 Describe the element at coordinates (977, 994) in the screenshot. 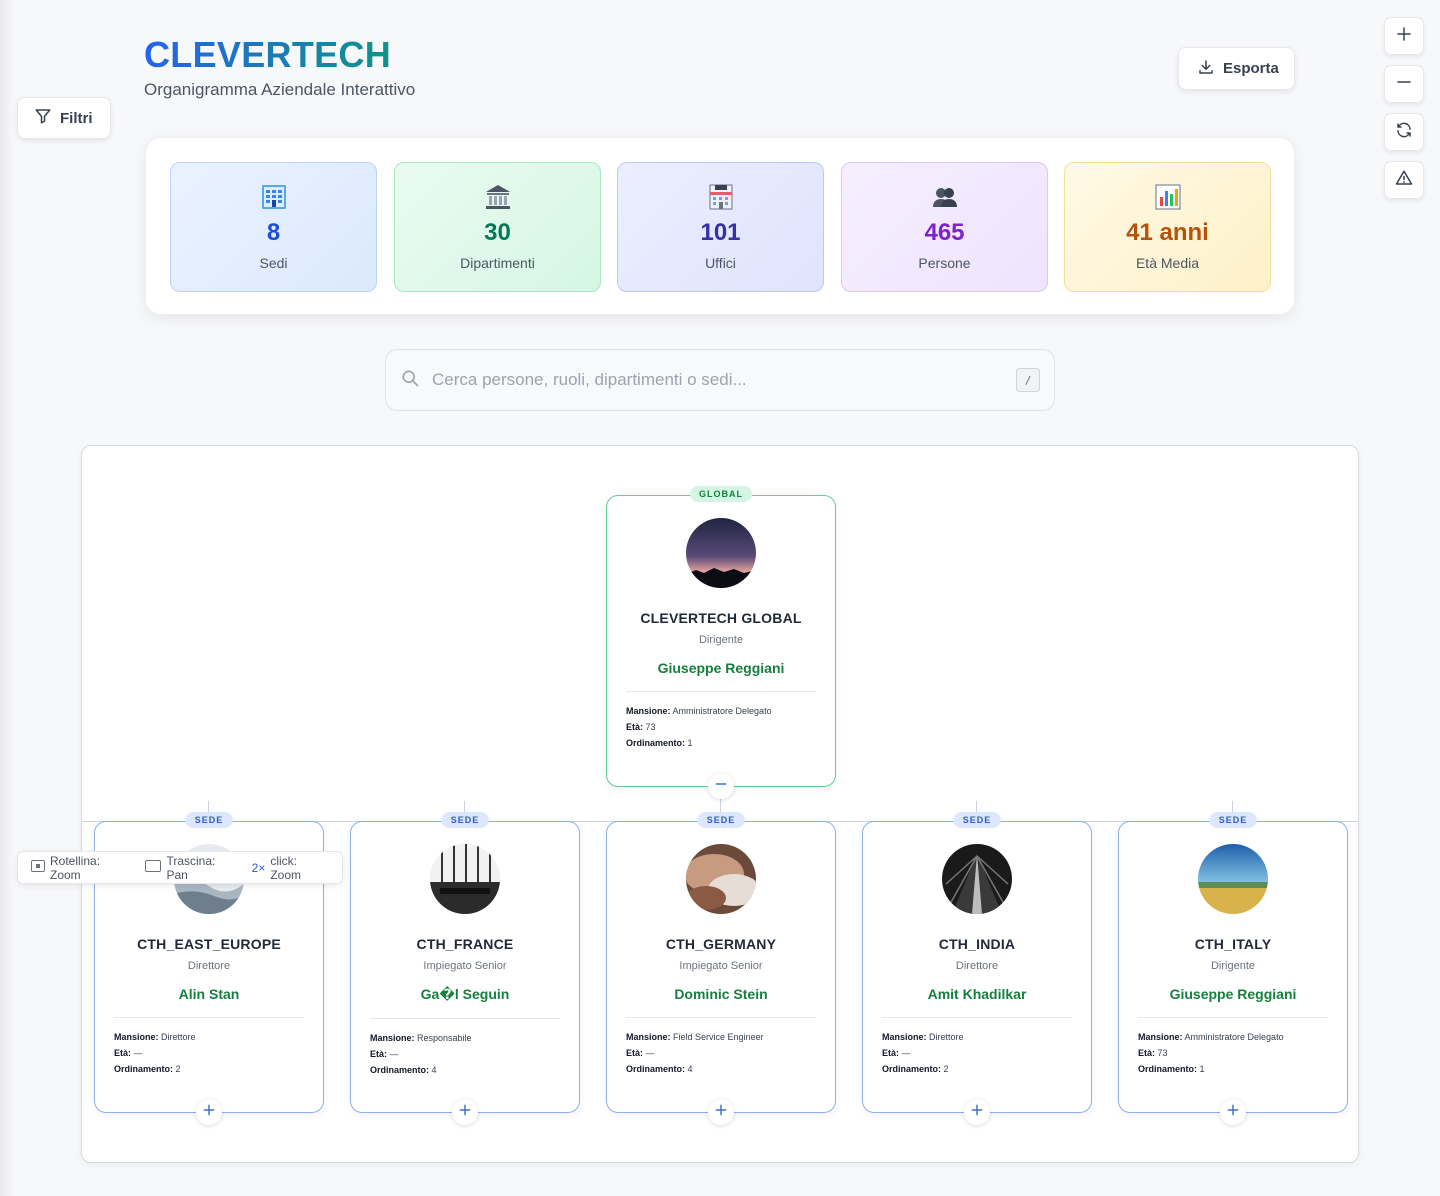

I see `node-person: Amit Khadilkar` at that location.